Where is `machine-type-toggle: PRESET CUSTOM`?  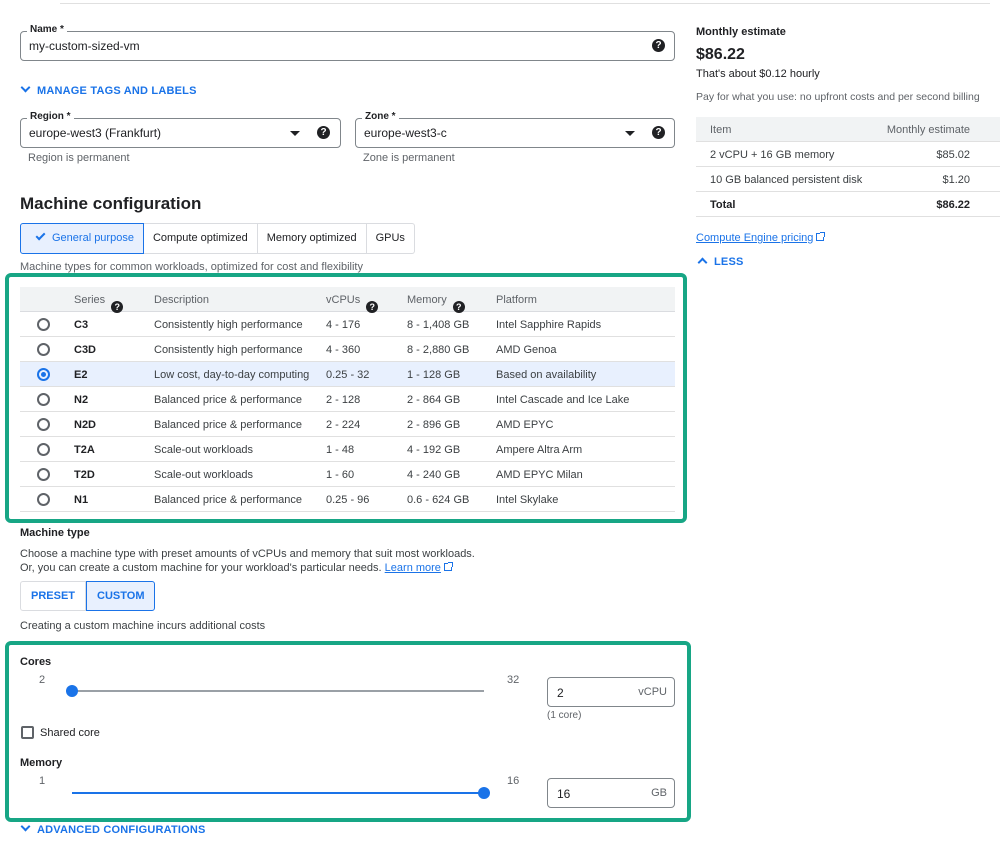
machine-type-toggle: PRESET CUSTOM is located at coordinates (88, 596).